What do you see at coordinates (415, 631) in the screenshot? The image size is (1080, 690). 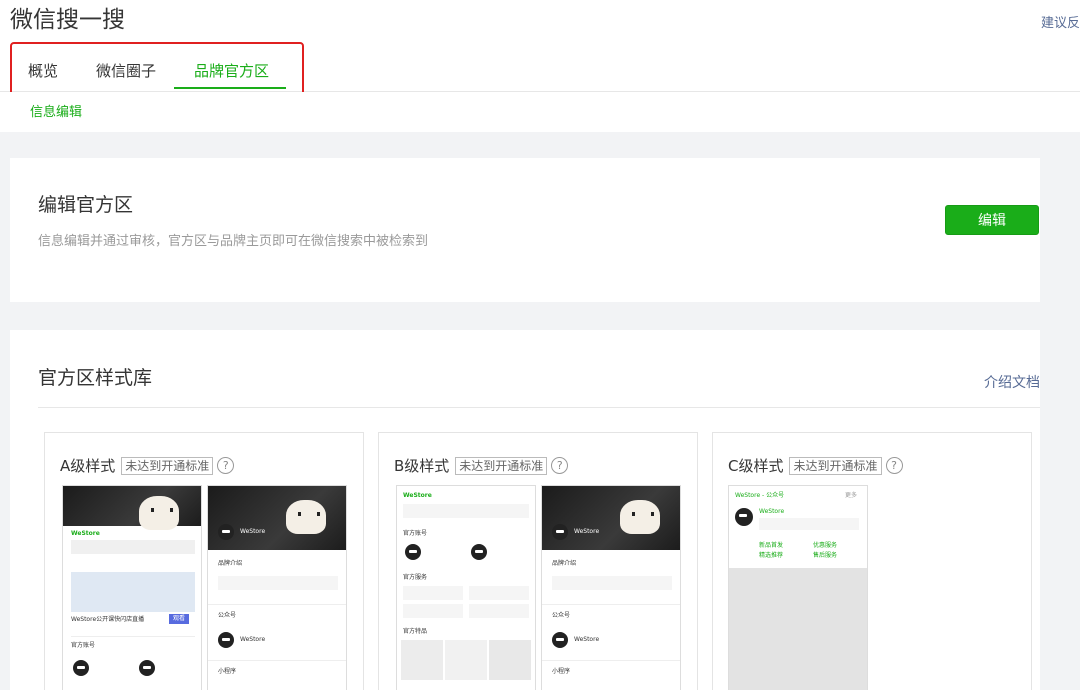 I see `preview-section-goods: 官方特品` at bounding box center [415, 631].